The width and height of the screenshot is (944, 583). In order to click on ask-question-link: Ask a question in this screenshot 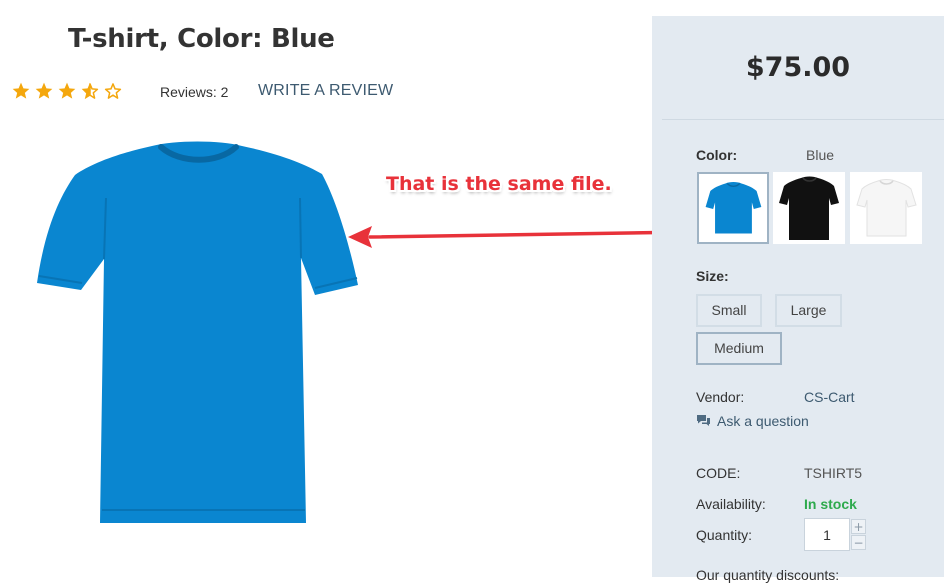, I will do `click(763, 421)`.